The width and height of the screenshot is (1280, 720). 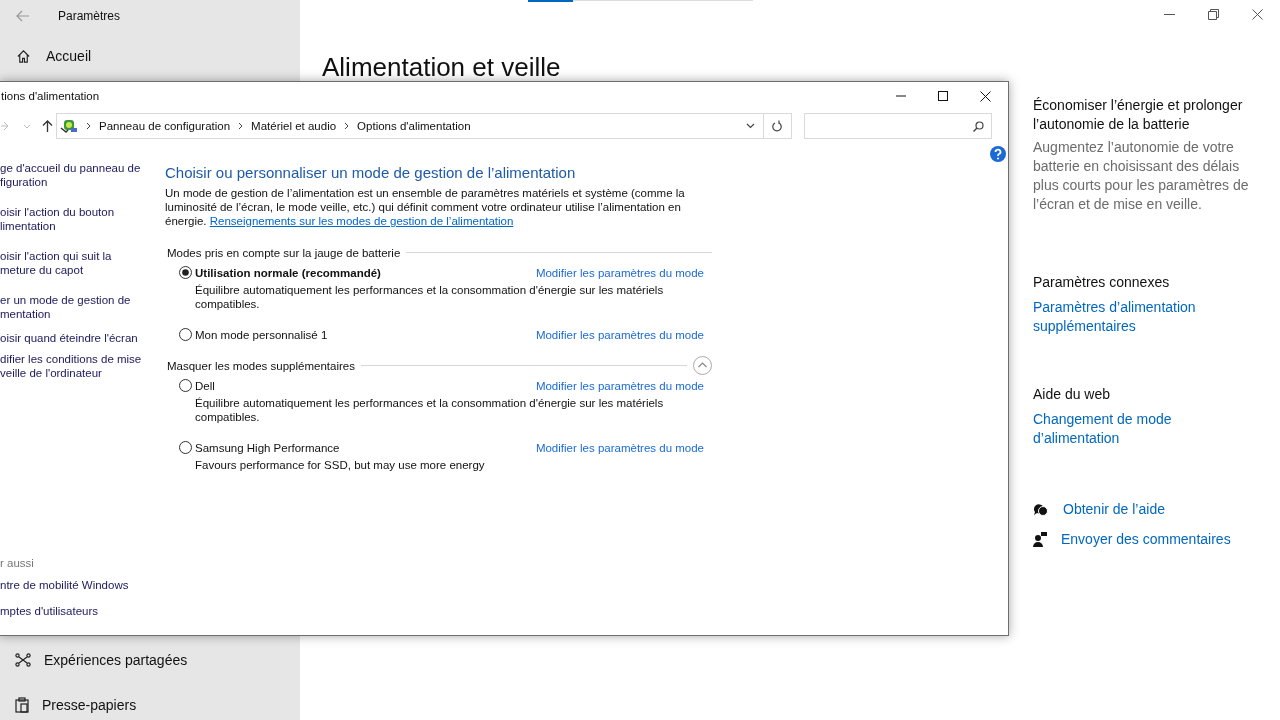 What do you see at coordinates (284, 252) in the screenshot?
I see `group-heading: Modes pris en compte sur la jauge de batterie` at bounding box center [284, 252].